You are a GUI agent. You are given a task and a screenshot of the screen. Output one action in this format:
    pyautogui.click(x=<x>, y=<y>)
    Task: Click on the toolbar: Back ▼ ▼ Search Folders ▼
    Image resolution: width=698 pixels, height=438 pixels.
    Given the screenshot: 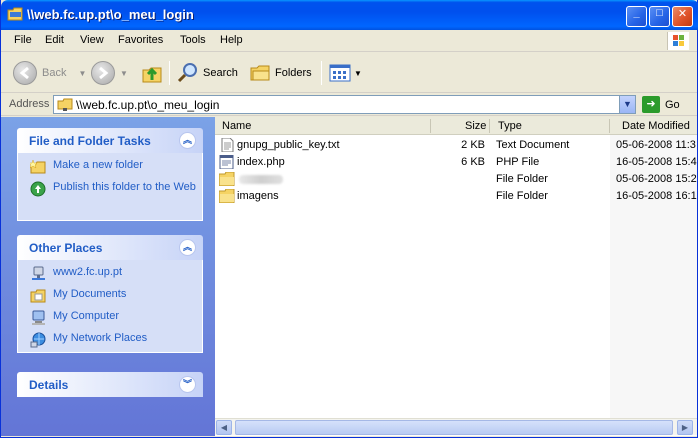 What is the action you would take?
    pyautogui.click(x=349, y=73)
    